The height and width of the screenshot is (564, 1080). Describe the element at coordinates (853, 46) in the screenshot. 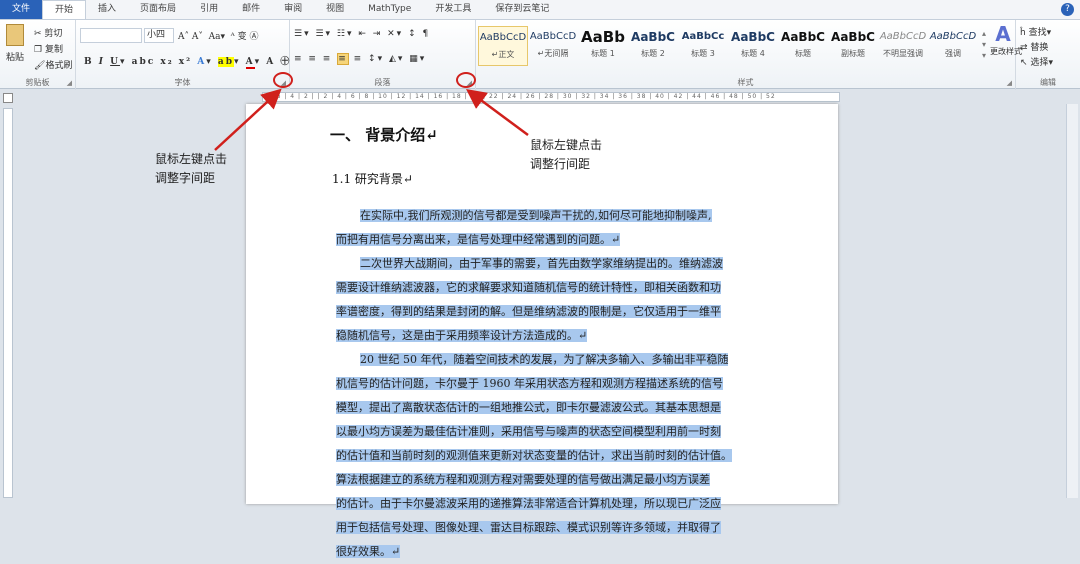

I see `style-subtitle: AaBbC 副标题` at that location.